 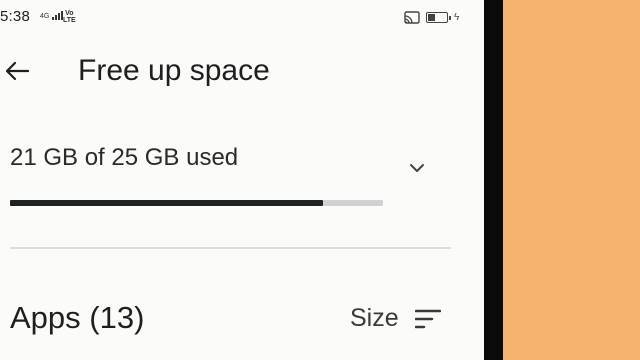 I want to click on storage-summary: 21 GB of 25 GB used, so click(x=124, y=157).